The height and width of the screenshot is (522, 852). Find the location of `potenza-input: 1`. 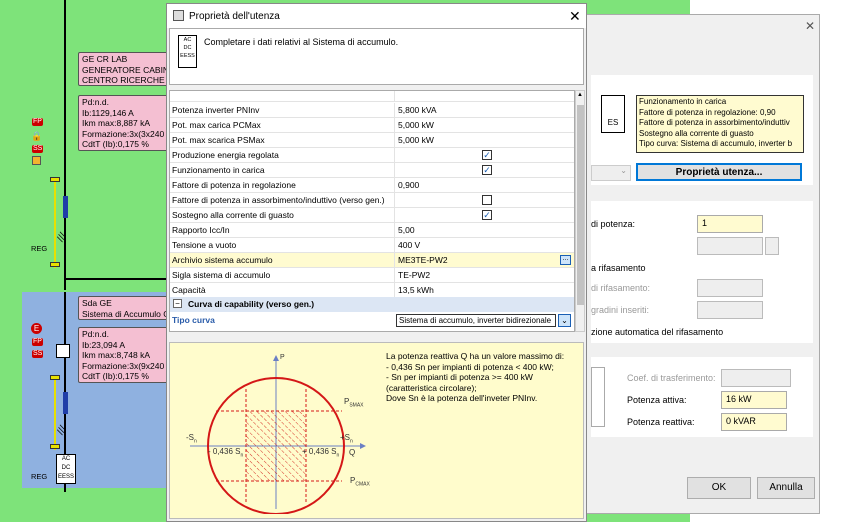

potenza-input: 1 is located at coordinates (730, 224).